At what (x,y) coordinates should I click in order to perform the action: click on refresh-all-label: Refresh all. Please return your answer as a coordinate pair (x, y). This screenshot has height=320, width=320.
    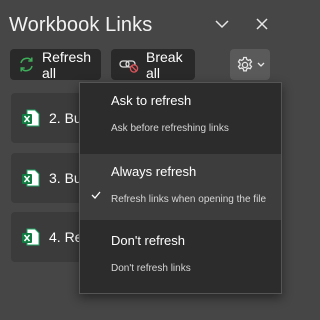
    Looking at the image, I should click on (67, 64).